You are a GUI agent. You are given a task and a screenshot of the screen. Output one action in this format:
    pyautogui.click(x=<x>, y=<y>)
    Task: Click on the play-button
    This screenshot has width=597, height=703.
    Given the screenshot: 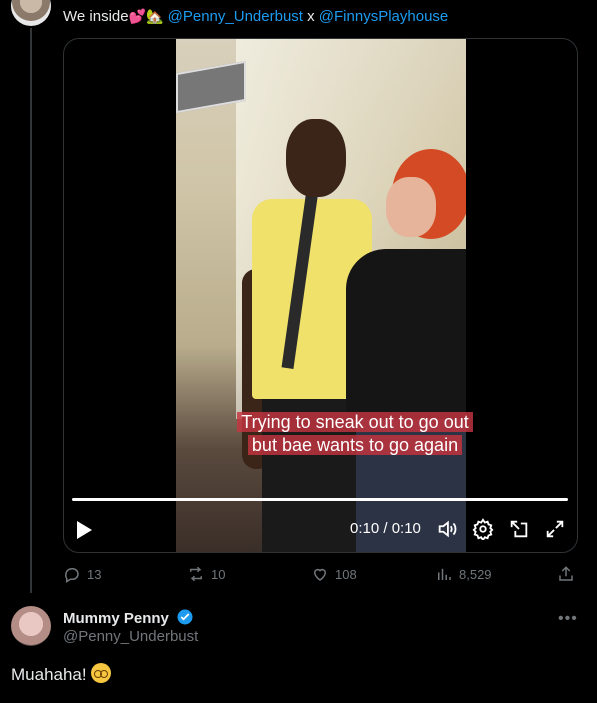 What is the action you would take?
    pyautogui.click(x=84, y=530)
    